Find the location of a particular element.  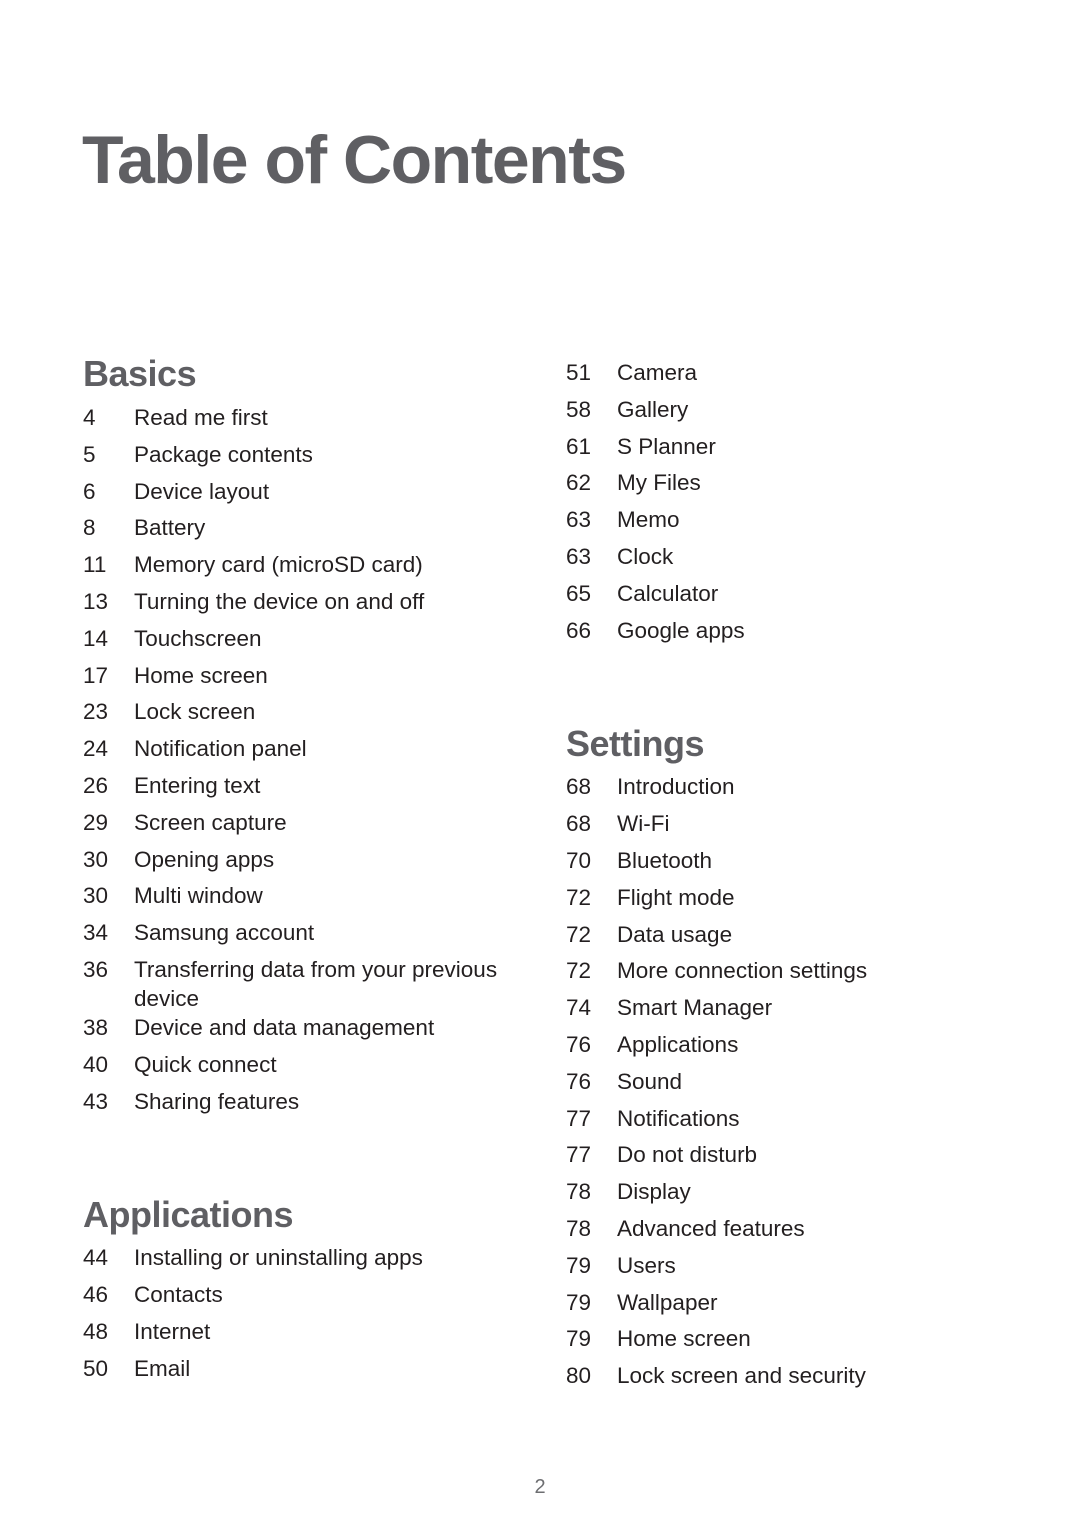

toc-entry: 11 Memory card (microSD card) is located at coordinates (303, 568).